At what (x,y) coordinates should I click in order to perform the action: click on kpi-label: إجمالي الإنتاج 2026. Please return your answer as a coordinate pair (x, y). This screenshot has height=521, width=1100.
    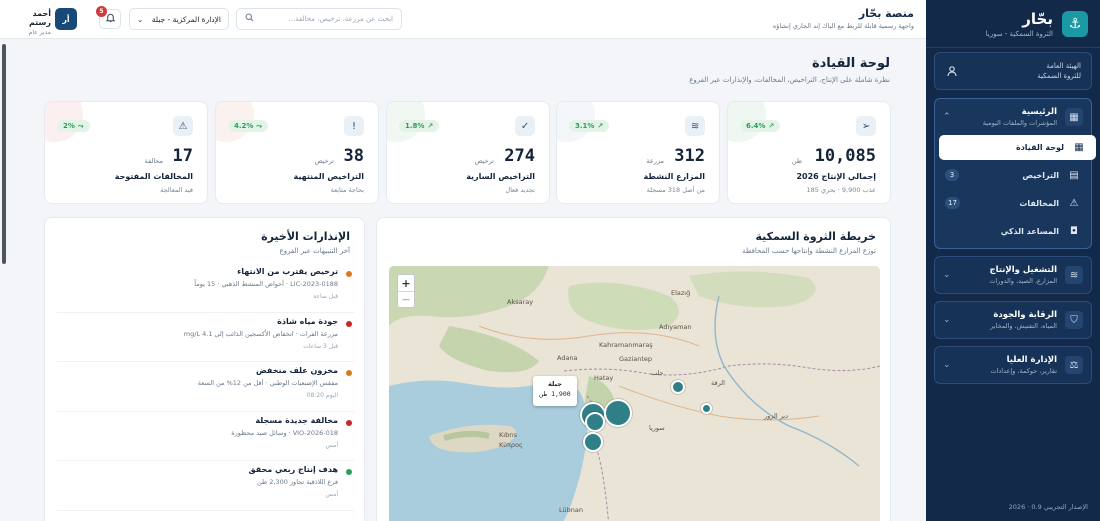
    Looking at the image, I should click on (836, 176).